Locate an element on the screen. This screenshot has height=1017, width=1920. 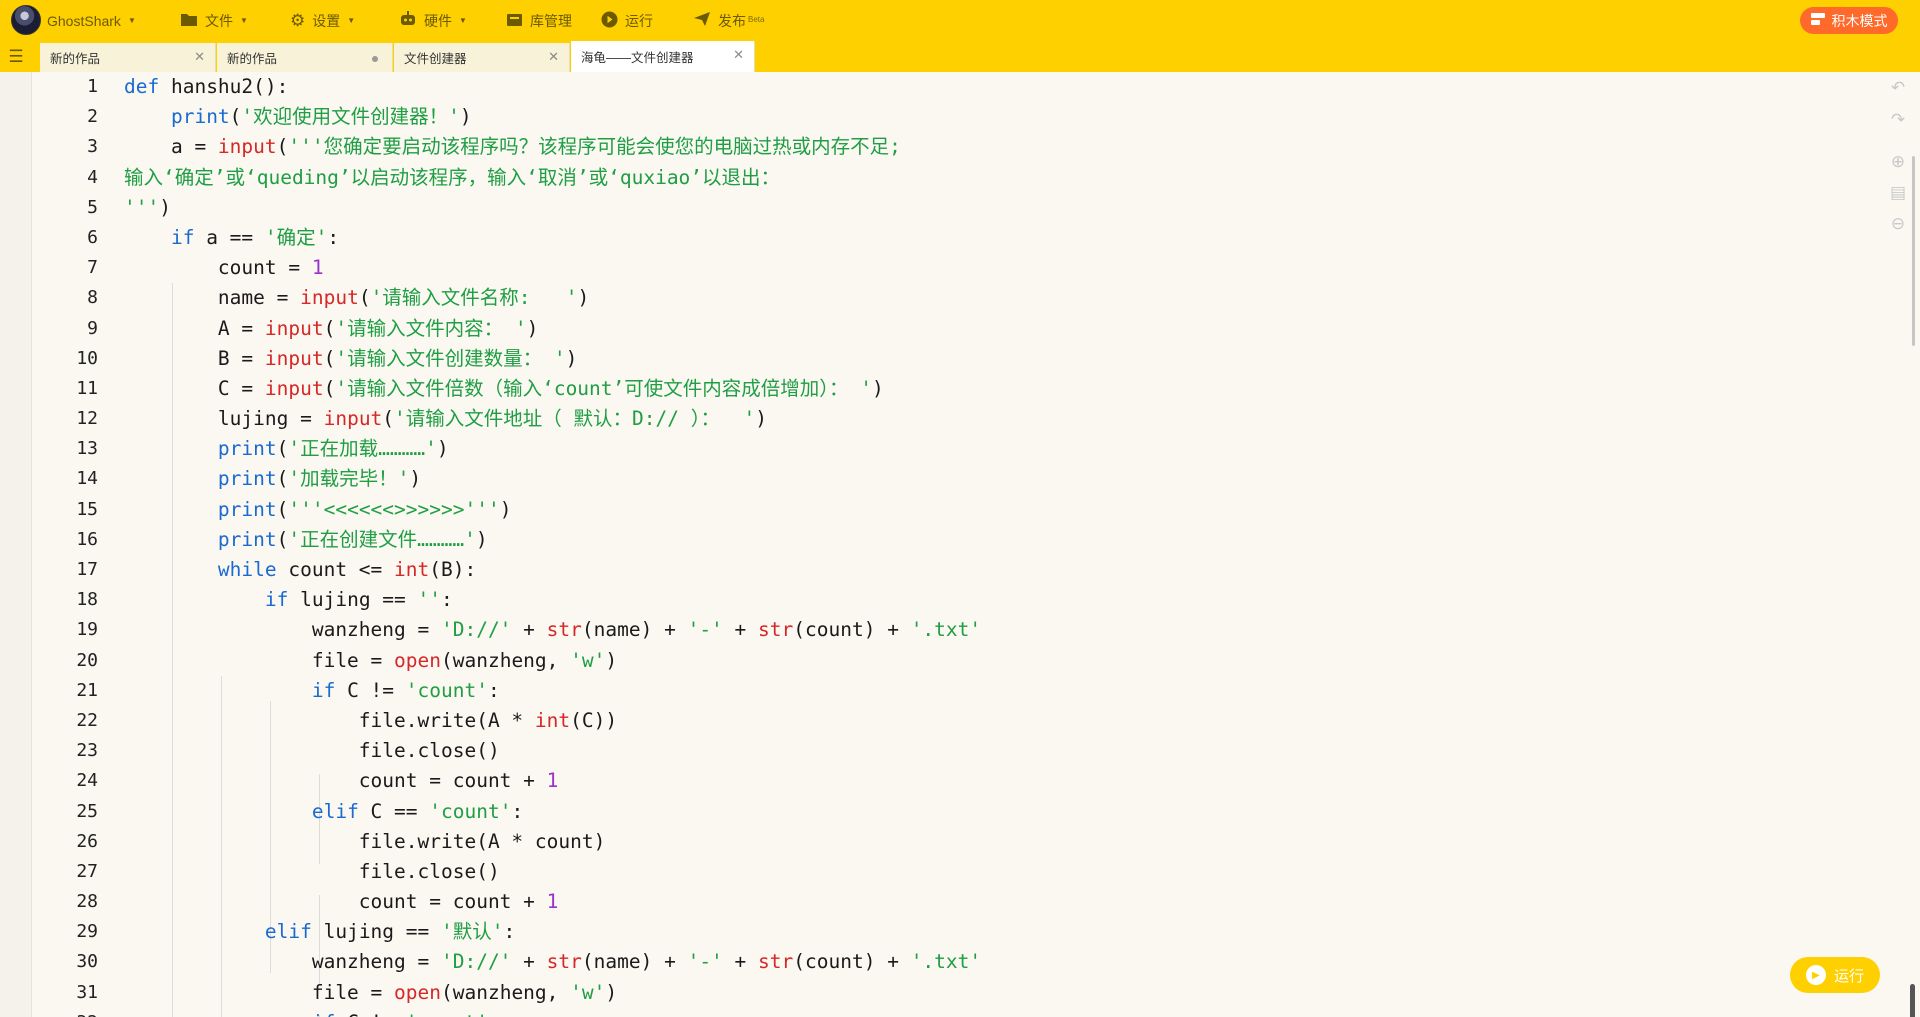
menu-publish-label: 发布 is located at coordinates (732, 20).